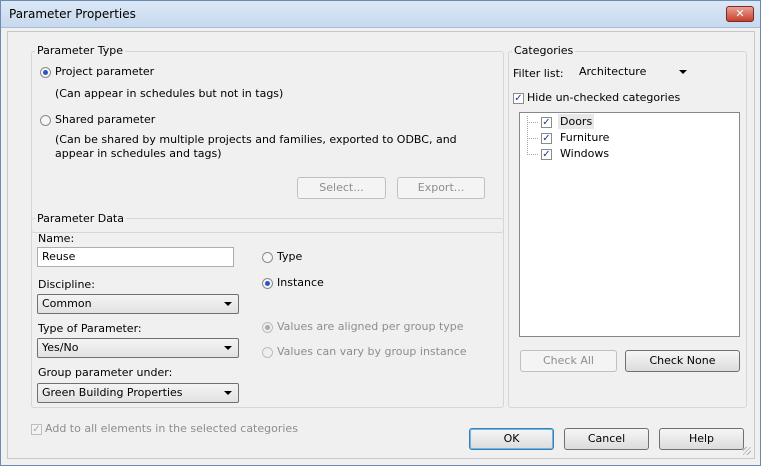  I want to click on resize-grip, so click(747, 451).